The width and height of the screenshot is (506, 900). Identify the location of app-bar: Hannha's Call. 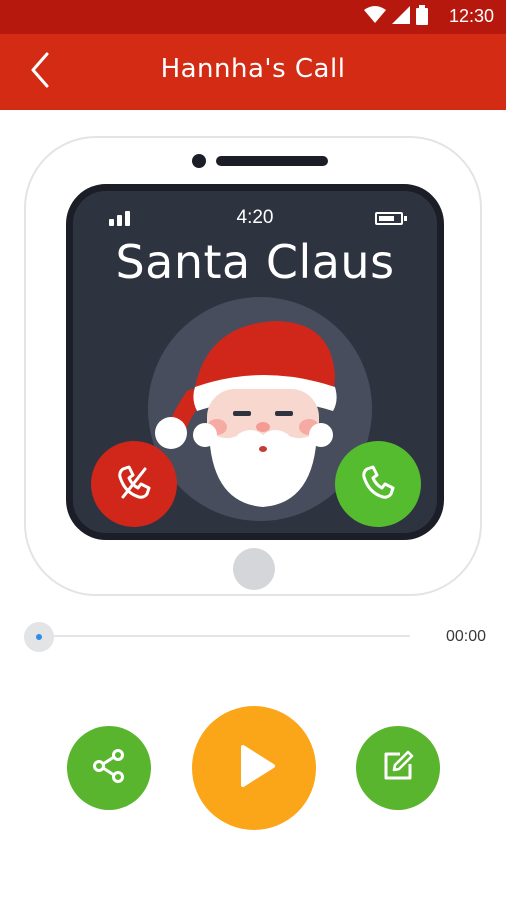
(253, 72).